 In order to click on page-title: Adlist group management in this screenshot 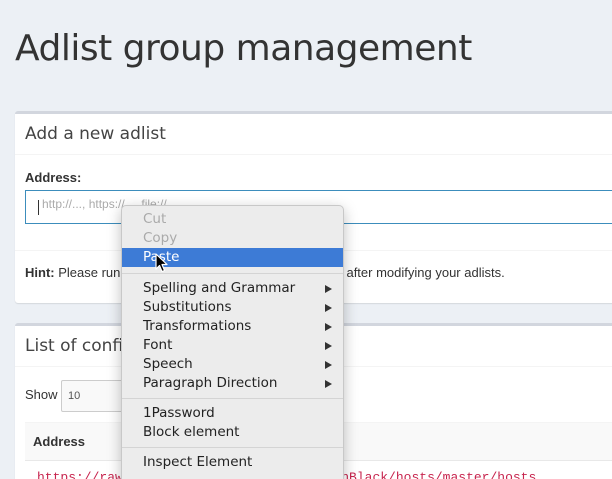, I will do `click(243, 48)`.